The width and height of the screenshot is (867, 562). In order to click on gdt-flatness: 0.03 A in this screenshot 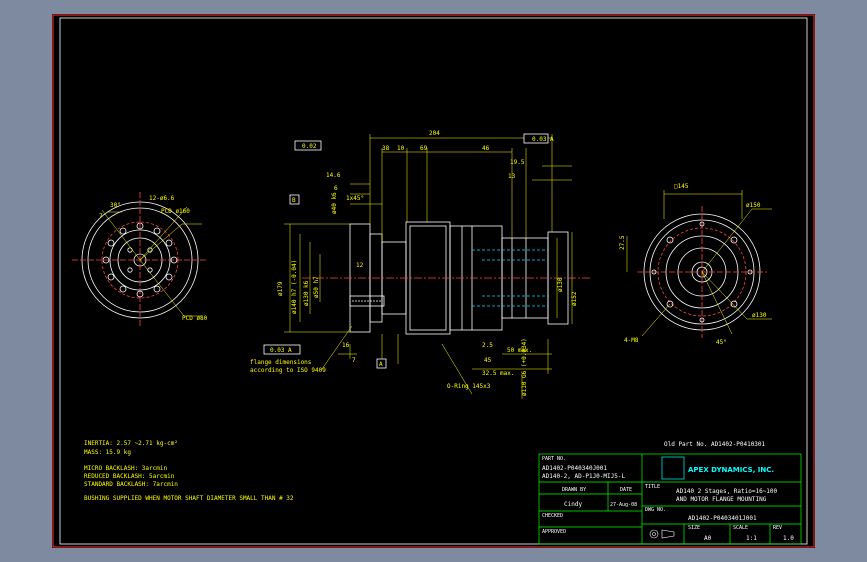, I will do `click(543, 139)`.